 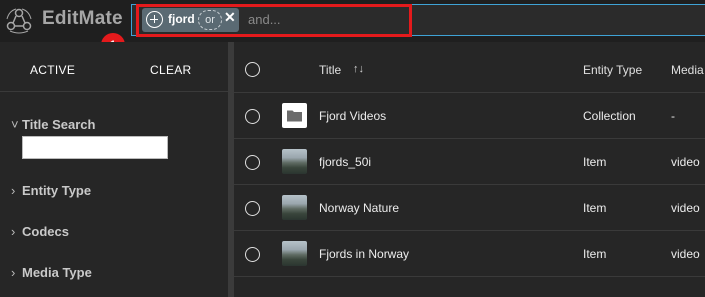 I want to click on facet-label: Codecs, so click(x=45, y=231).